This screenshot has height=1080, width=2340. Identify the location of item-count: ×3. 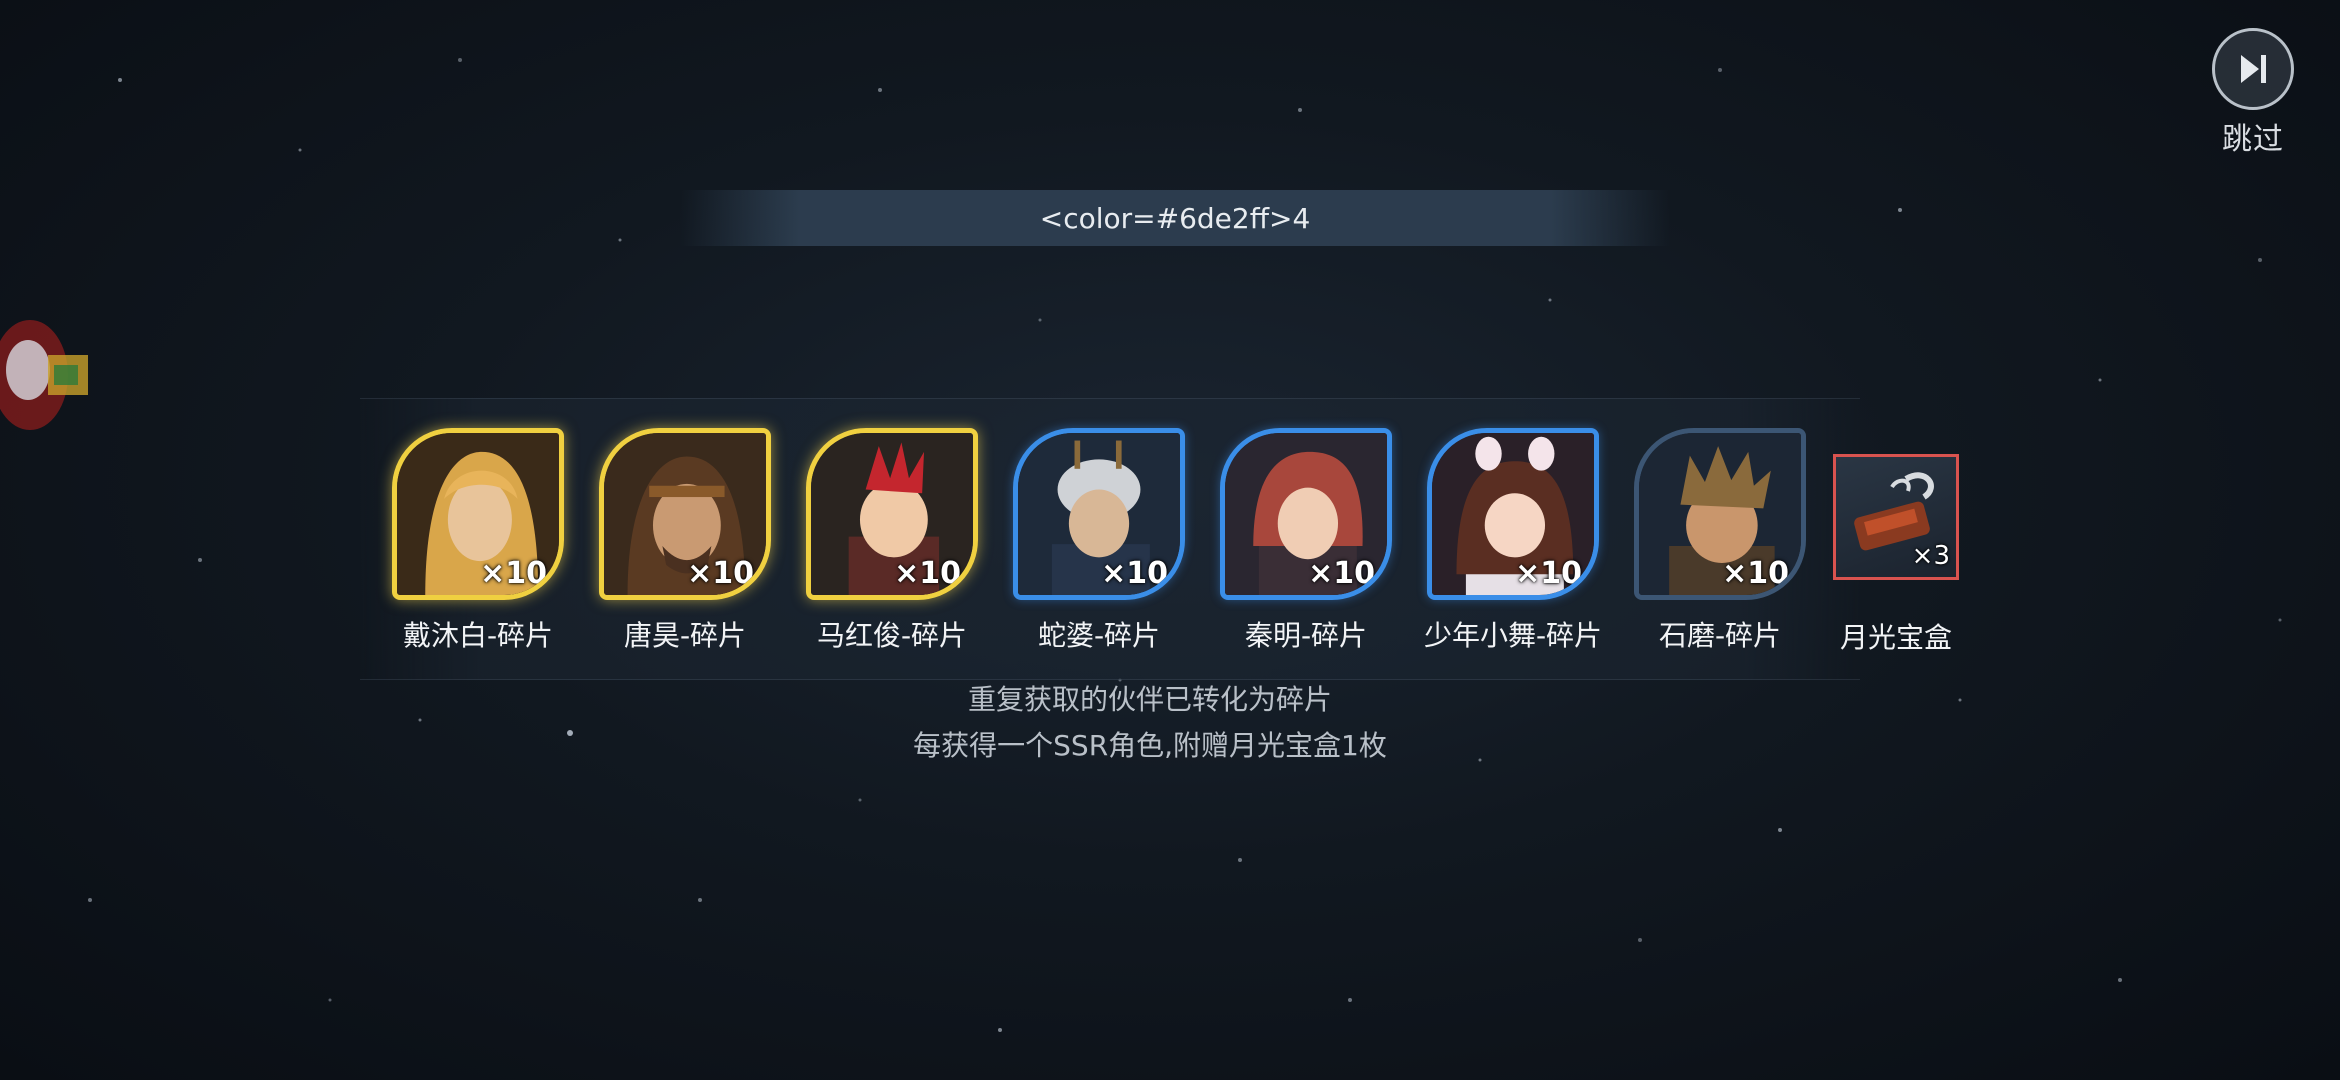
(1930, 556).